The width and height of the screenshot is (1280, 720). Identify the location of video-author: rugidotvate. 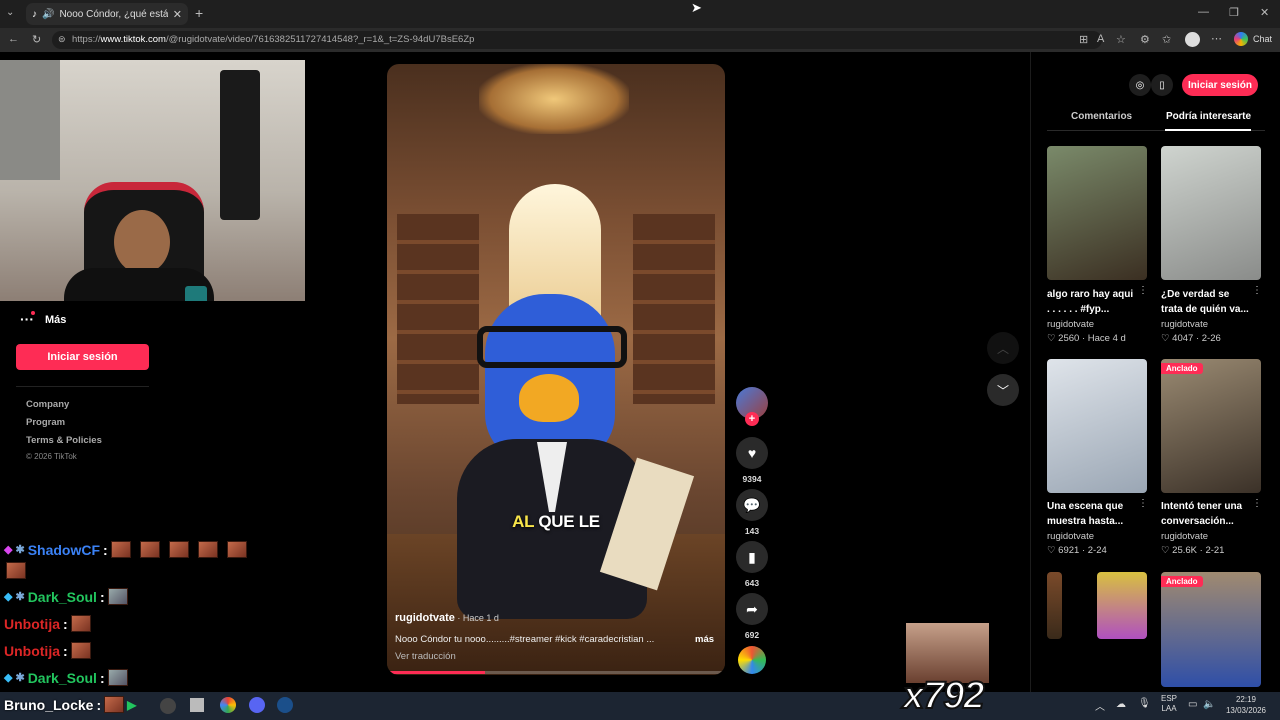
(425, 618).